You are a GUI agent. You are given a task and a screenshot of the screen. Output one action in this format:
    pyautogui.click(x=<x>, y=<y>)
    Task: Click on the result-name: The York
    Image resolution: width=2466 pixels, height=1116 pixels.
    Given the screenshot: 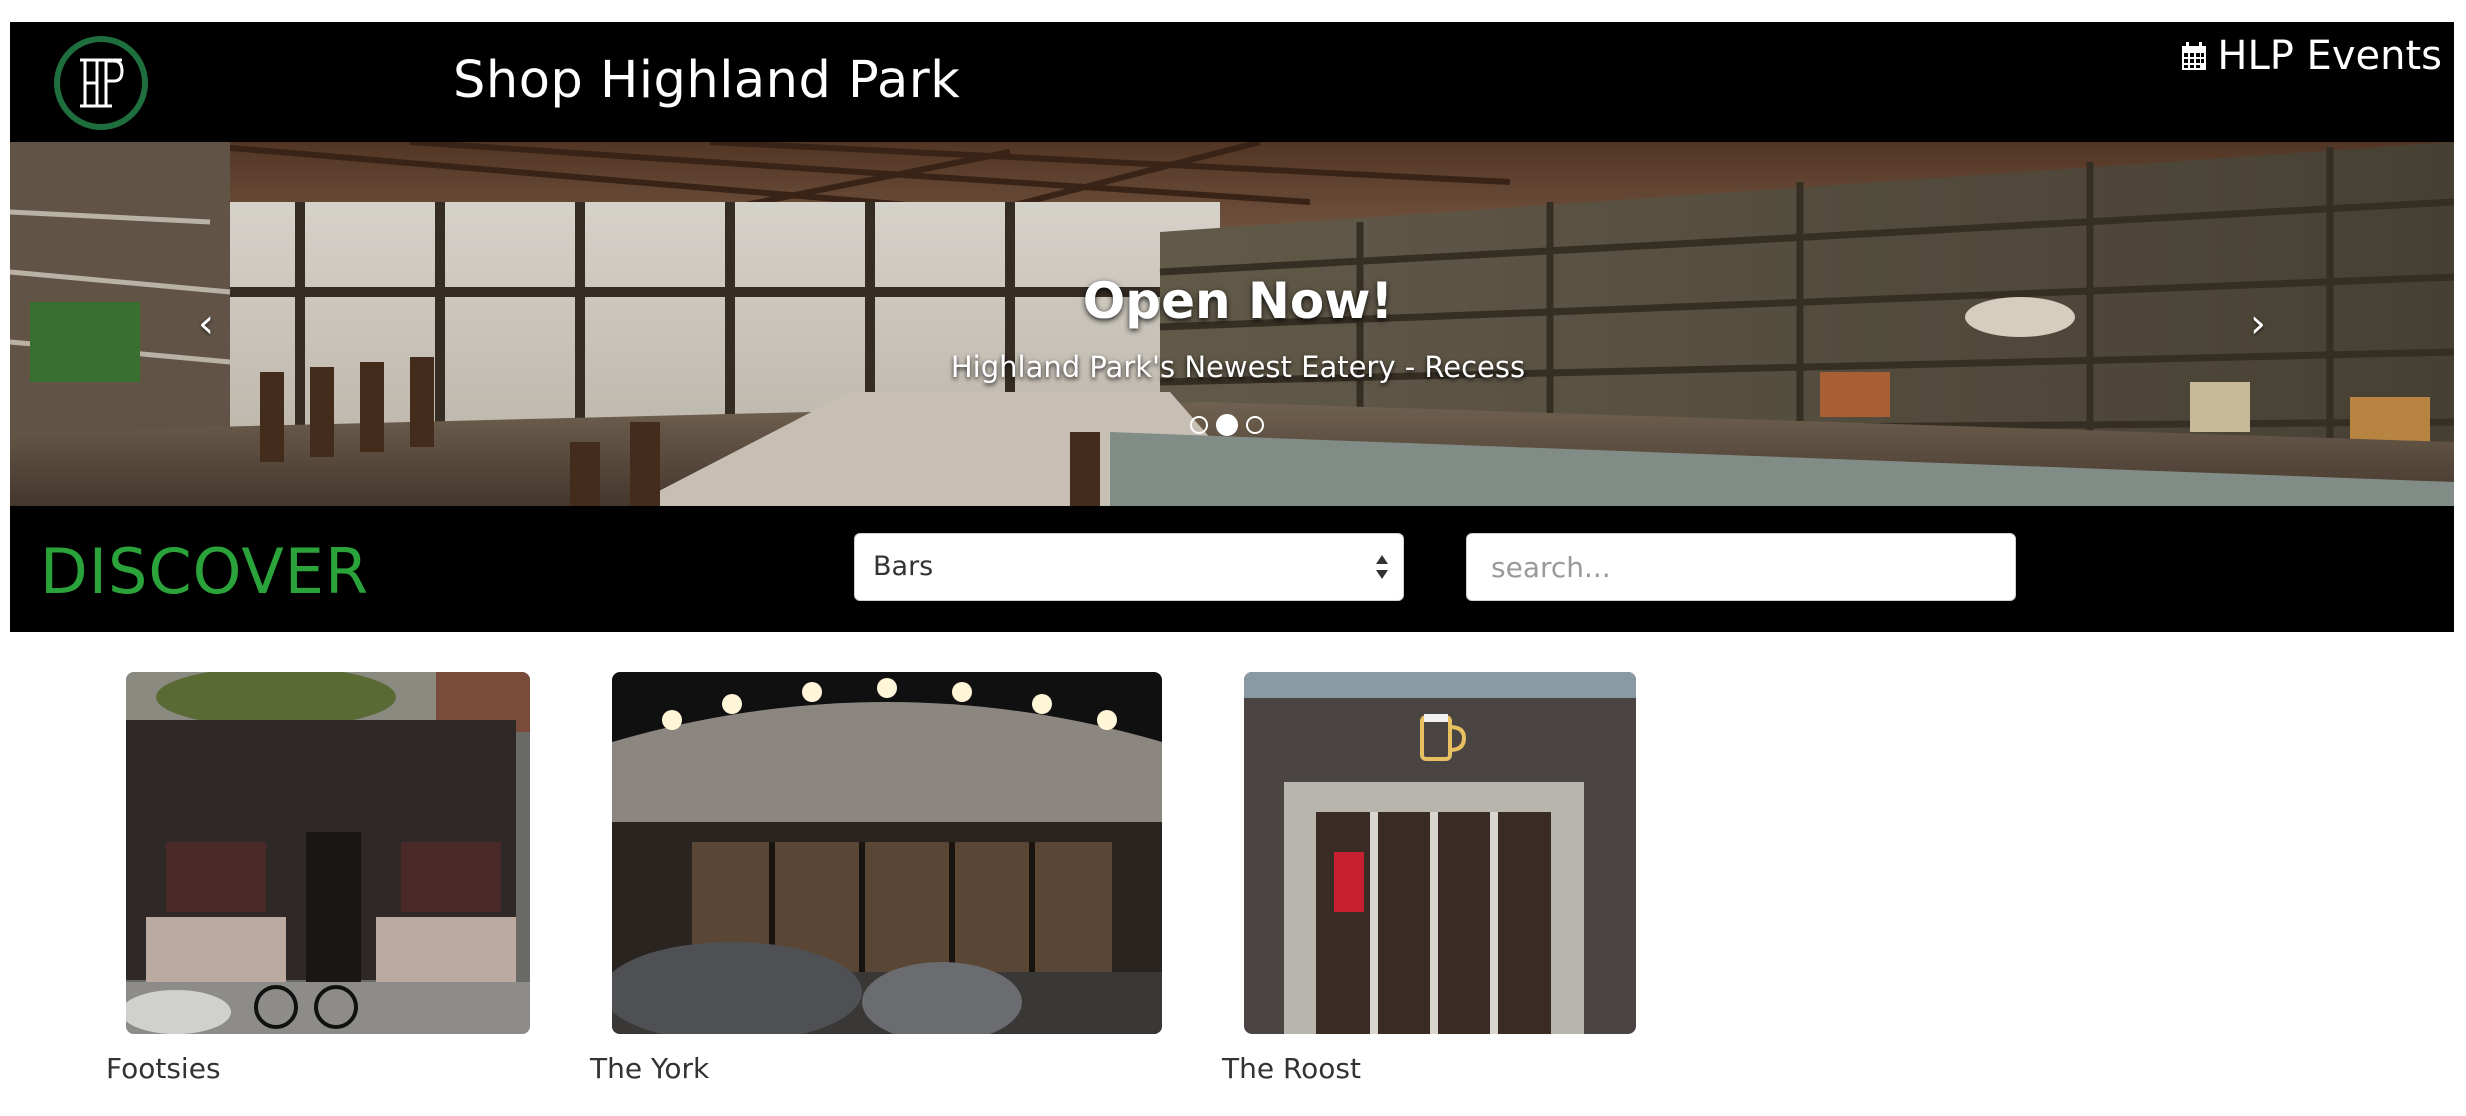 What is the action you would take?
    pyautogui.click(x=649, y=1068)
    